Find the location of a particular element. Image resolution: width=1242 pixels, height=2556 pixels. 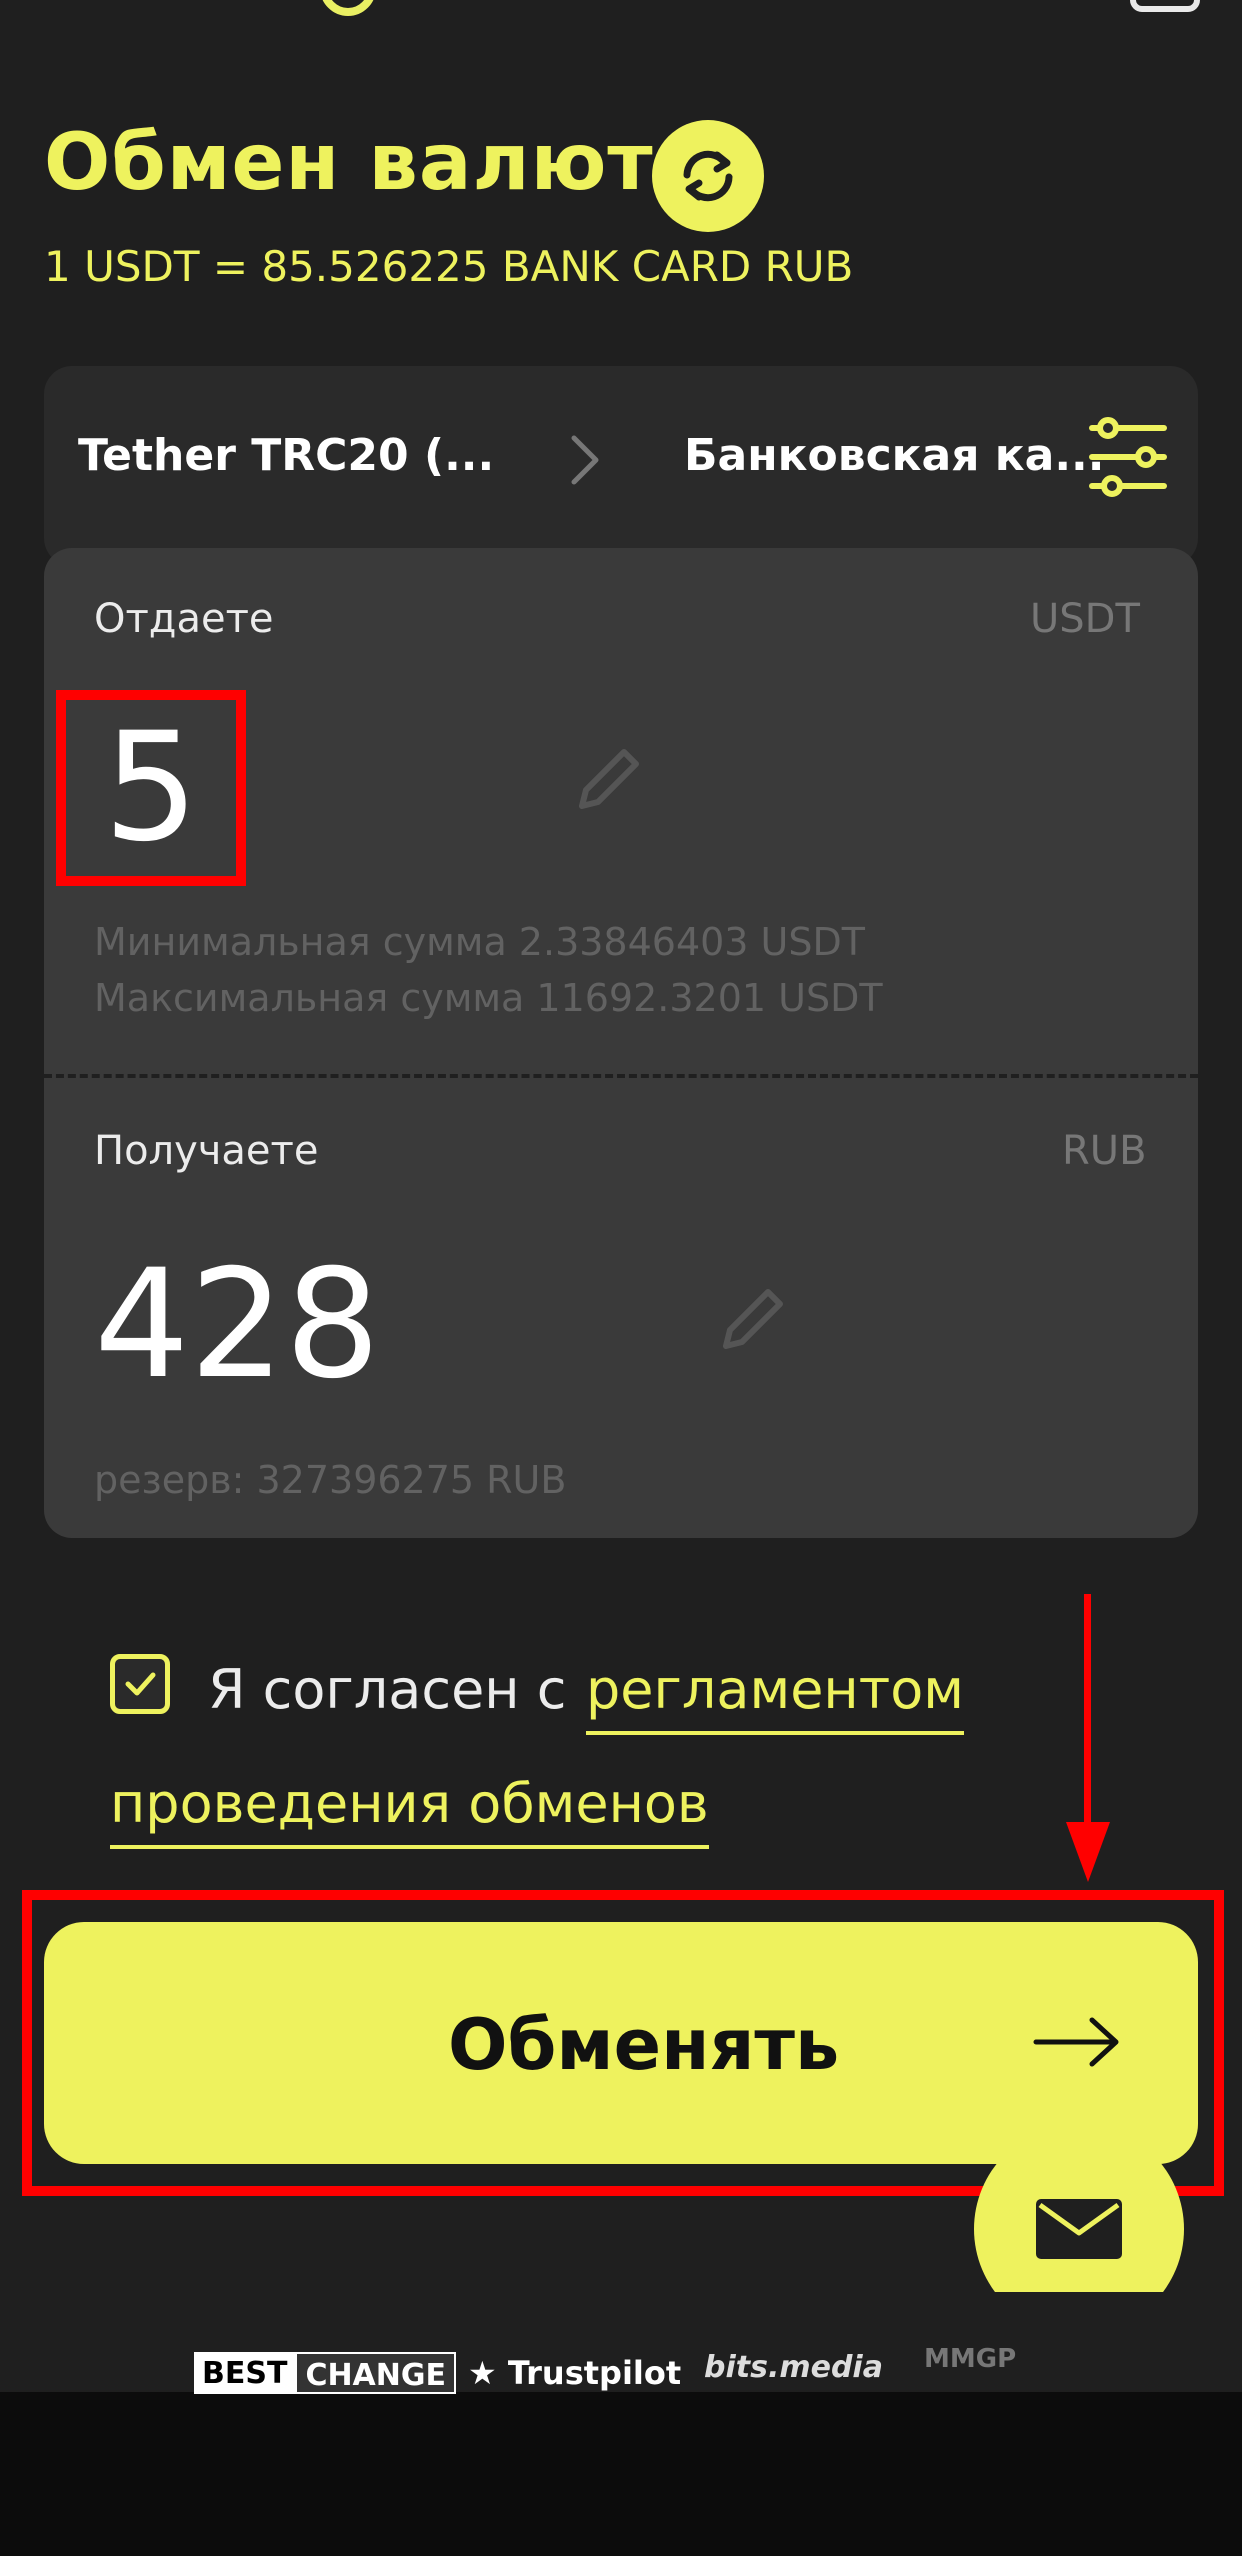

page-title: Обмен валют is located at coordinates (349, 163).